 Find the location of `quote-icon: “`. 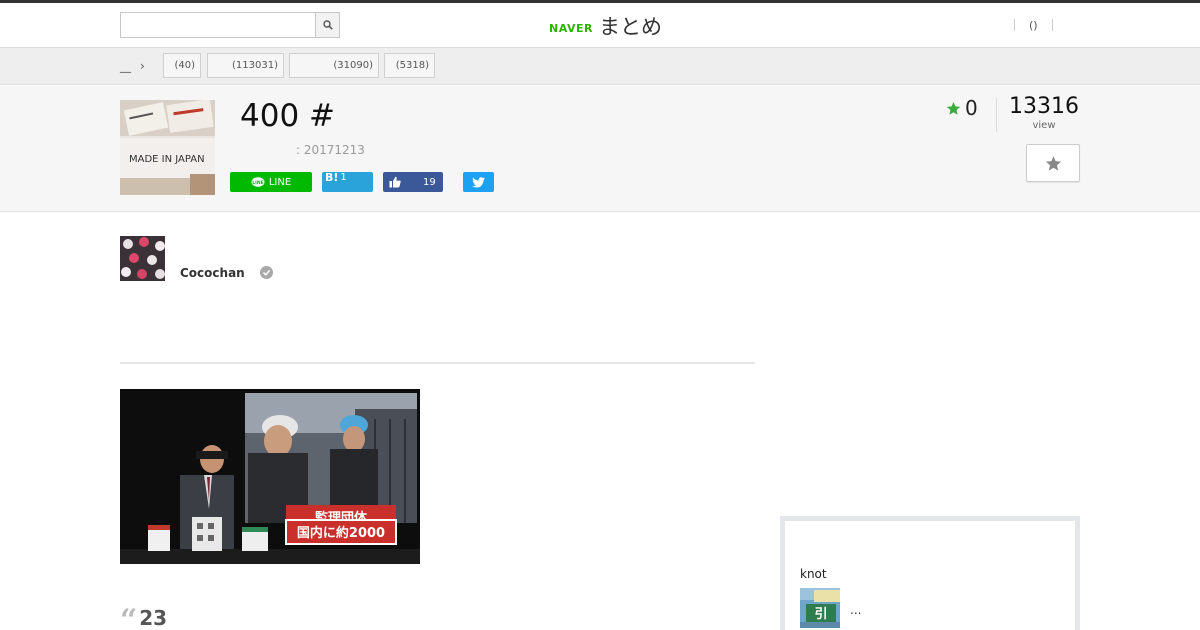

quote-icon: “ is located at coordinates (129, 616).